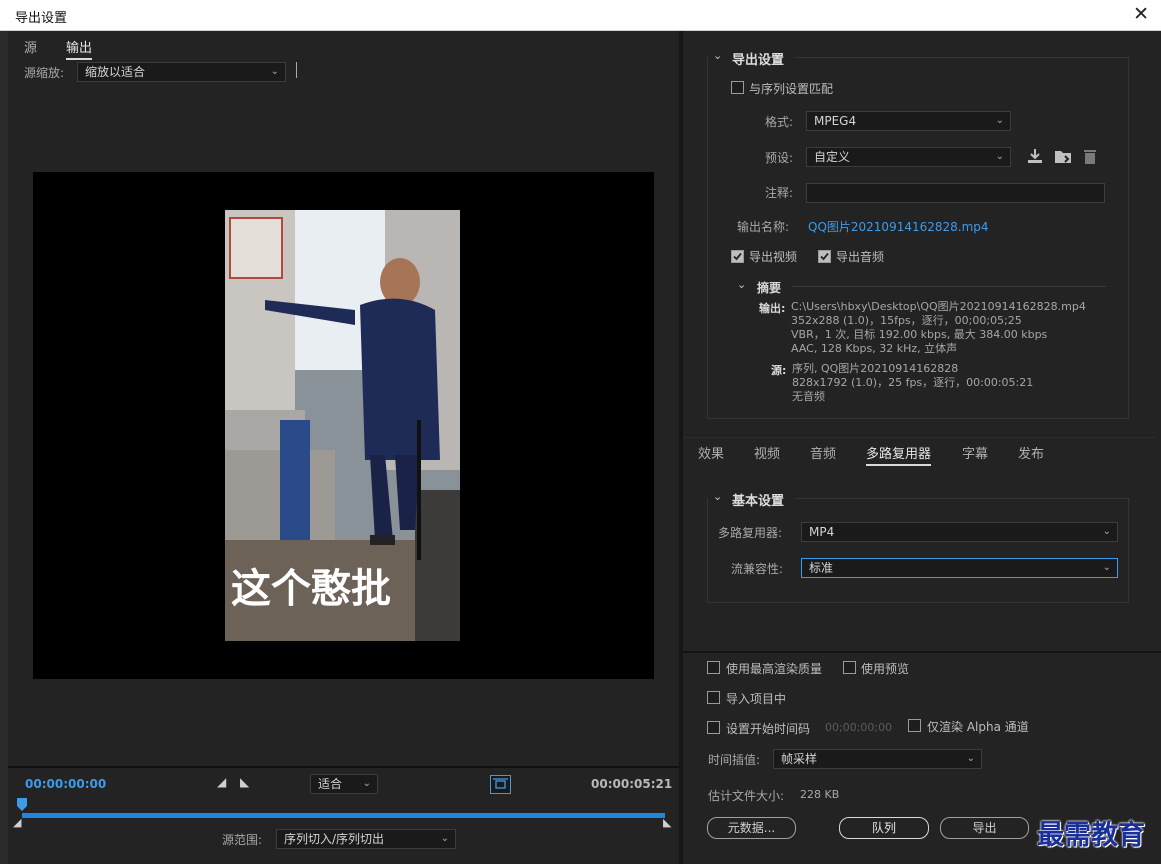 This screenshot has width=1161, height=864. Describe the element at coordinates (877, 759) in the screenshot. I see `time-interp-dropdown: 帧采样 ⌄` at that location.